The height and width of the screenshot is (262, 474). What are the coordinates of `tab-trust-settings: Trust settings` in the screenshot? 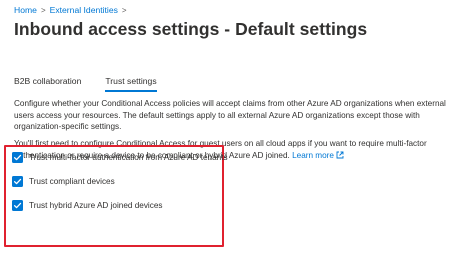 It's located at (131, 84).